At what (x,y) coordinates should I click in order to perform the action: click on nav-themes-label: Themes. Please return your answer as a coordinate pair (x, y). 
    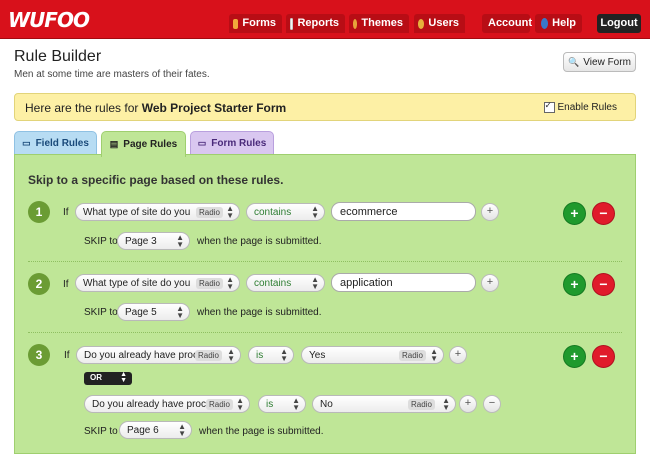
    Looking at the image, I should click on (382, 23).